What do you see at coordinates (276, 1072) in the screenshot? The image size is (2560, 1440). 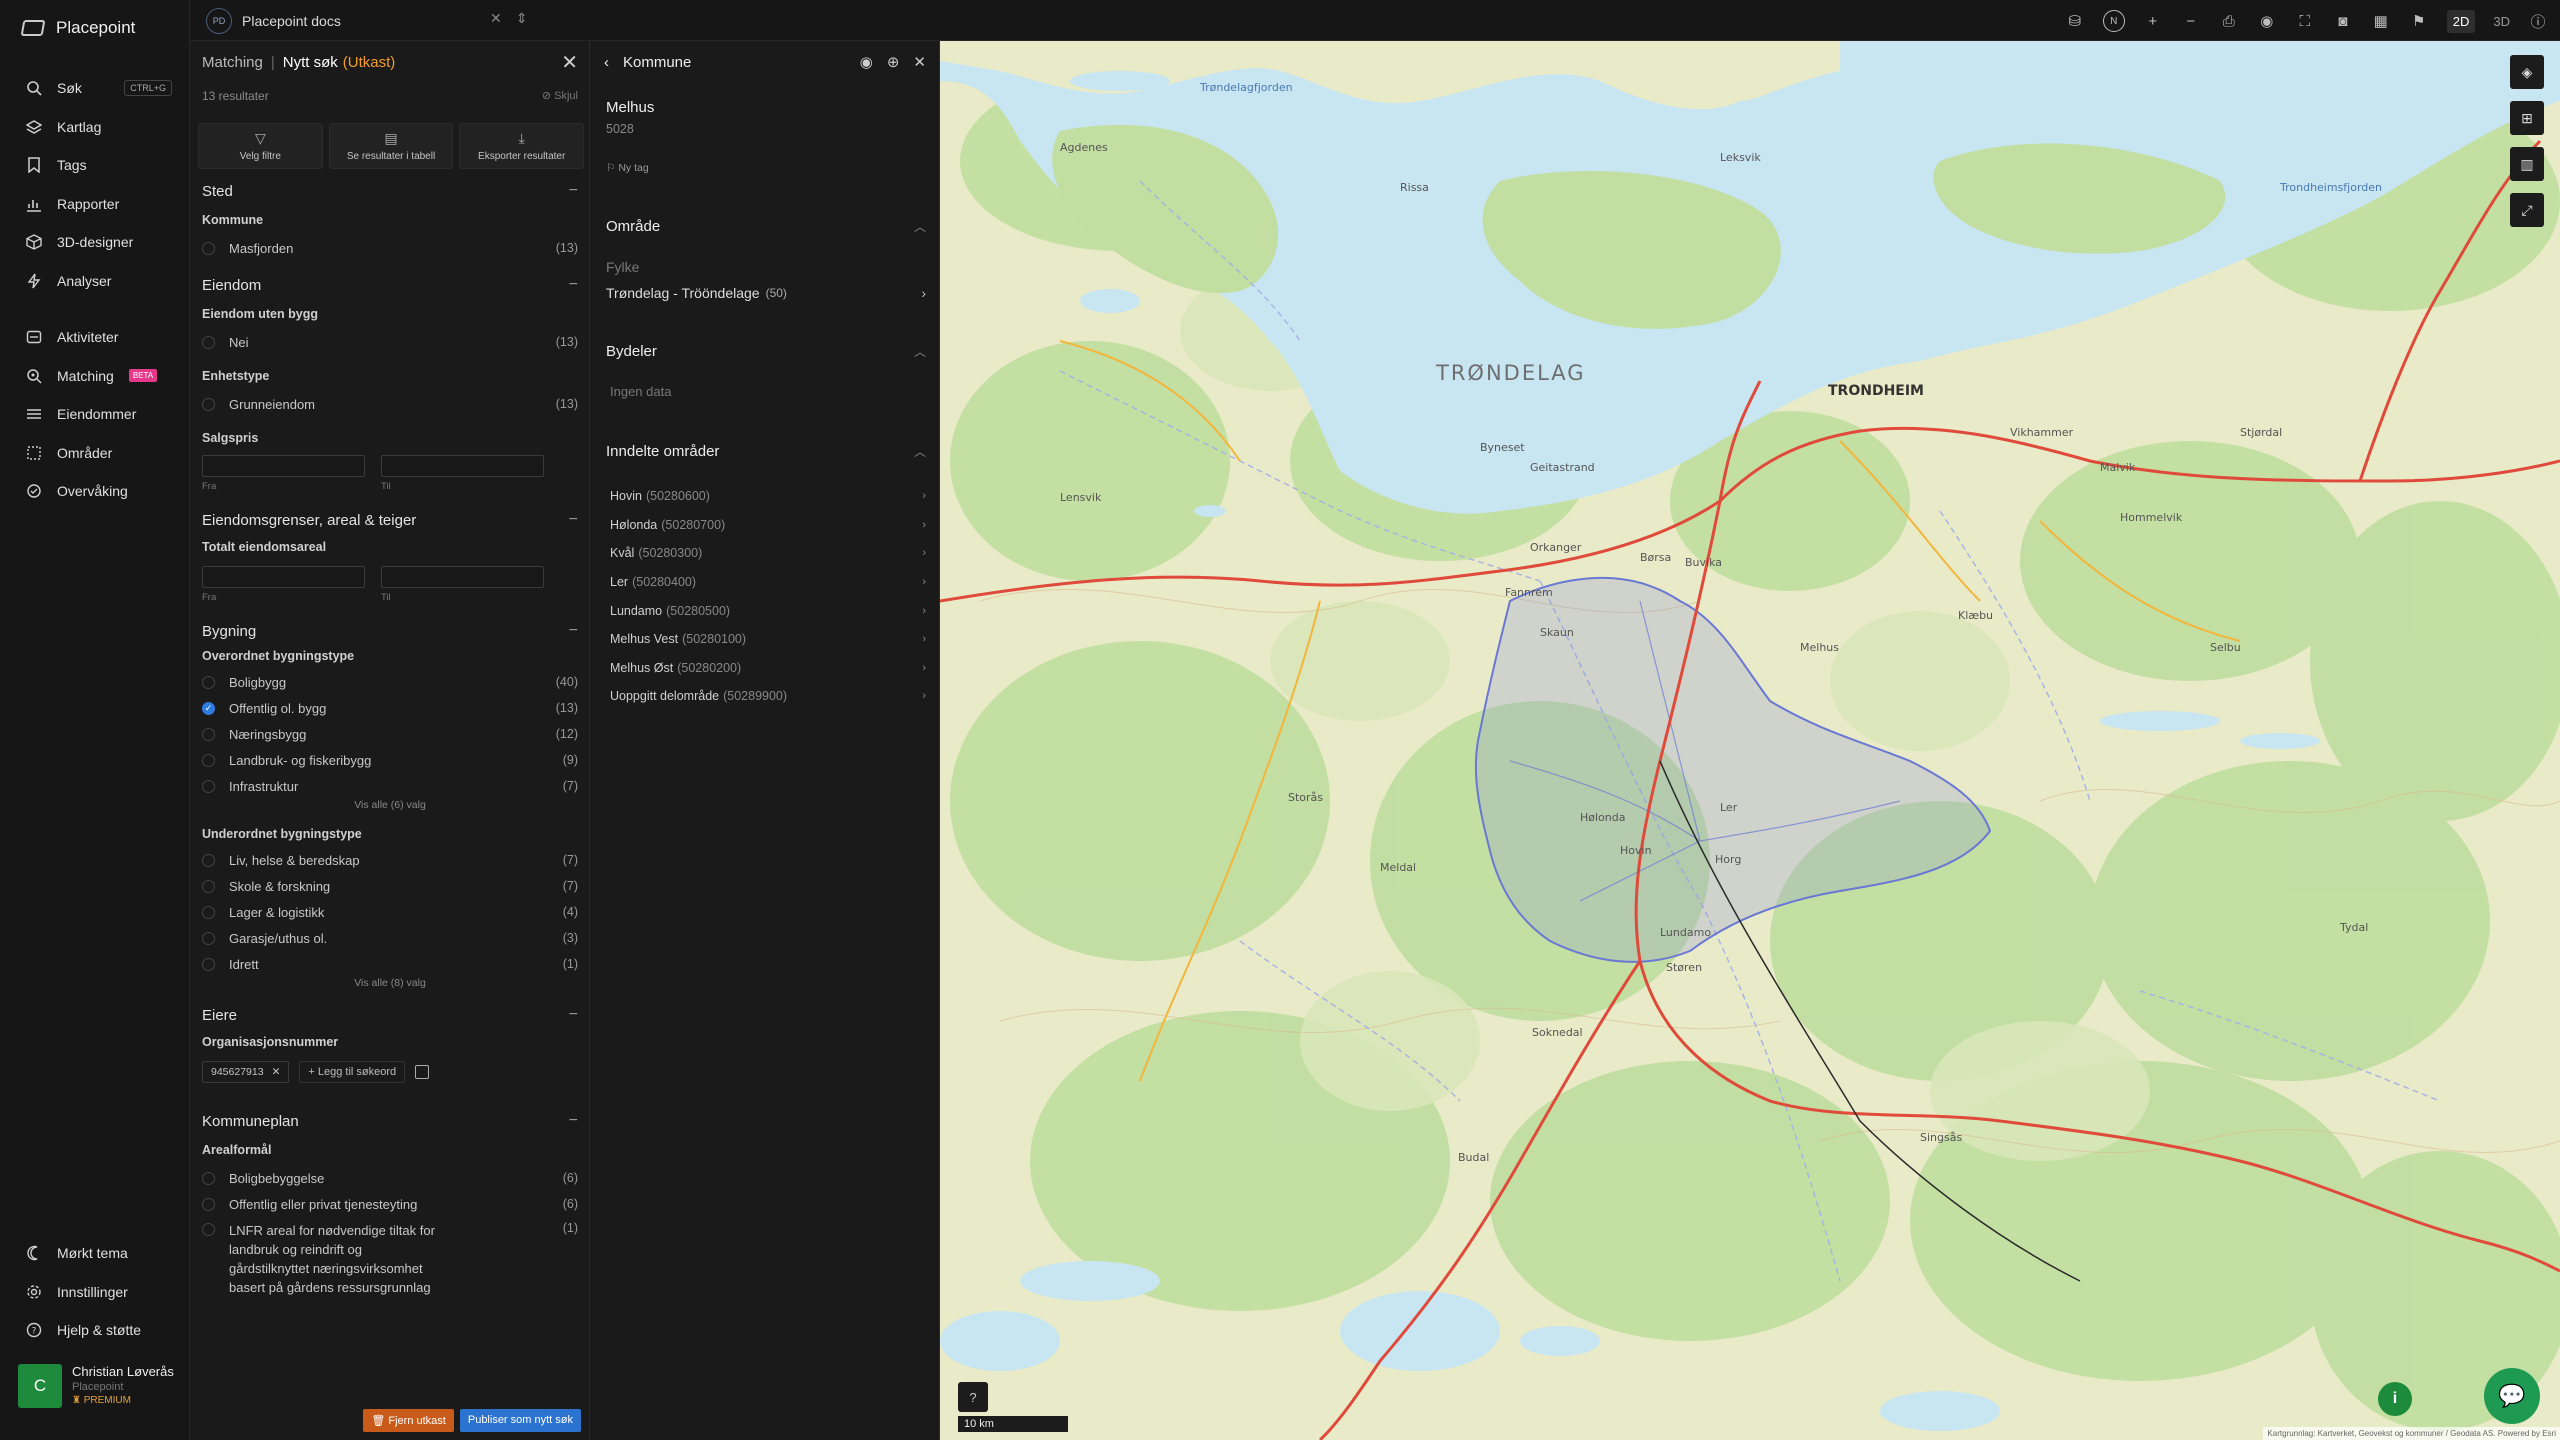 I see `remove-chip-icon: ✕` at bounding box center [276, 1072].